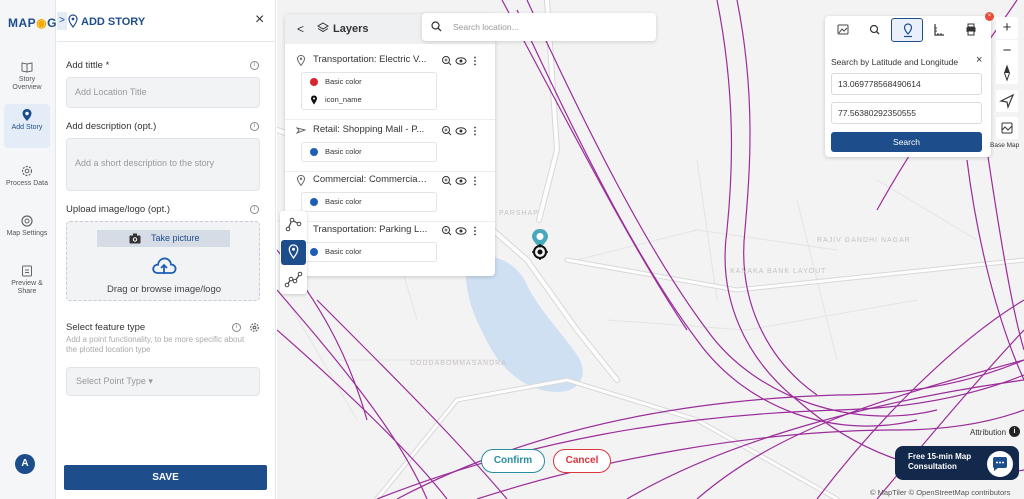 The image size is (1024, 499). I want to click on compass-icon, so click(1007, 73).